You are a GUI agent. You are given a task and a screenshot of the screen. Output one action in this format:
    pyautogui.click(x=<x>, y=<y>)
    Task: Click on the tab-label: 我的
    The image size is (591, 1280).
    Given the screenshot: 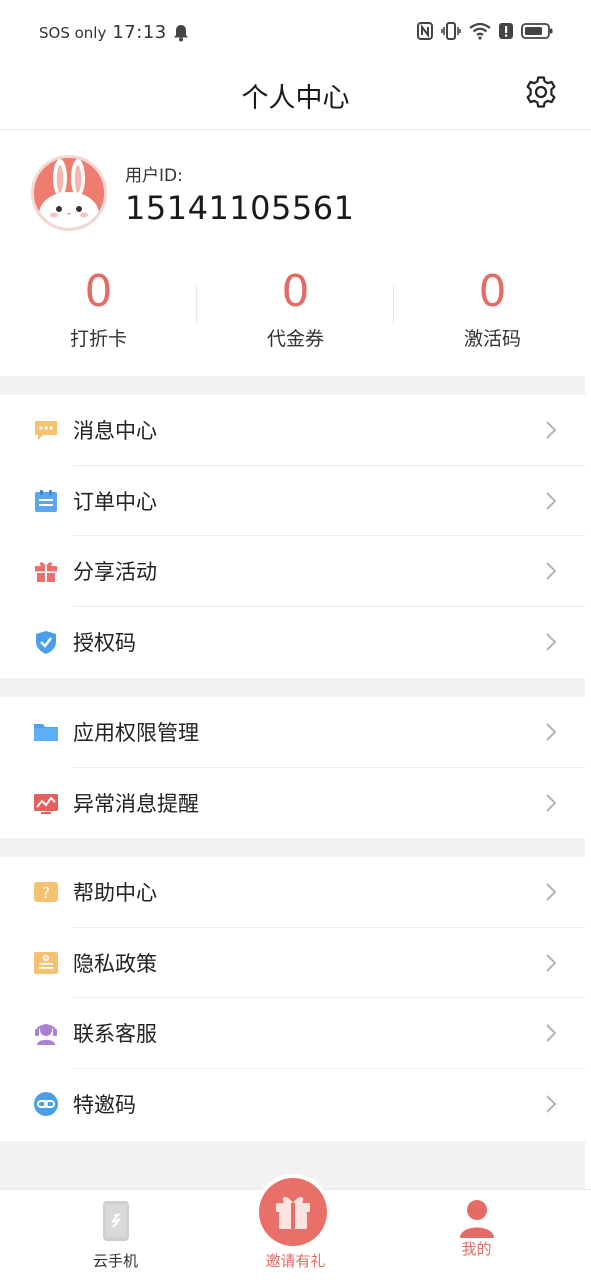 What is the action you would take?
    pyautogui.click(x=476, y=1249)
    